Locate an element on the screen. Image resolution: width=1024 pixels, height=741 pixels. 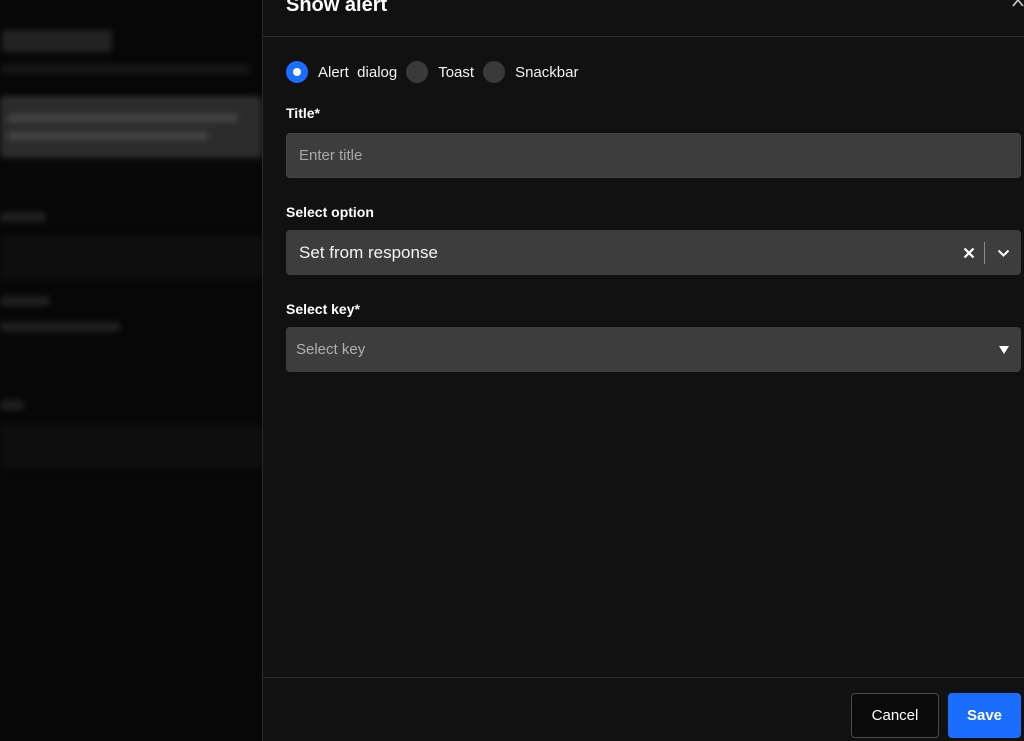
close-icon is located at coordinates (1017, 5).